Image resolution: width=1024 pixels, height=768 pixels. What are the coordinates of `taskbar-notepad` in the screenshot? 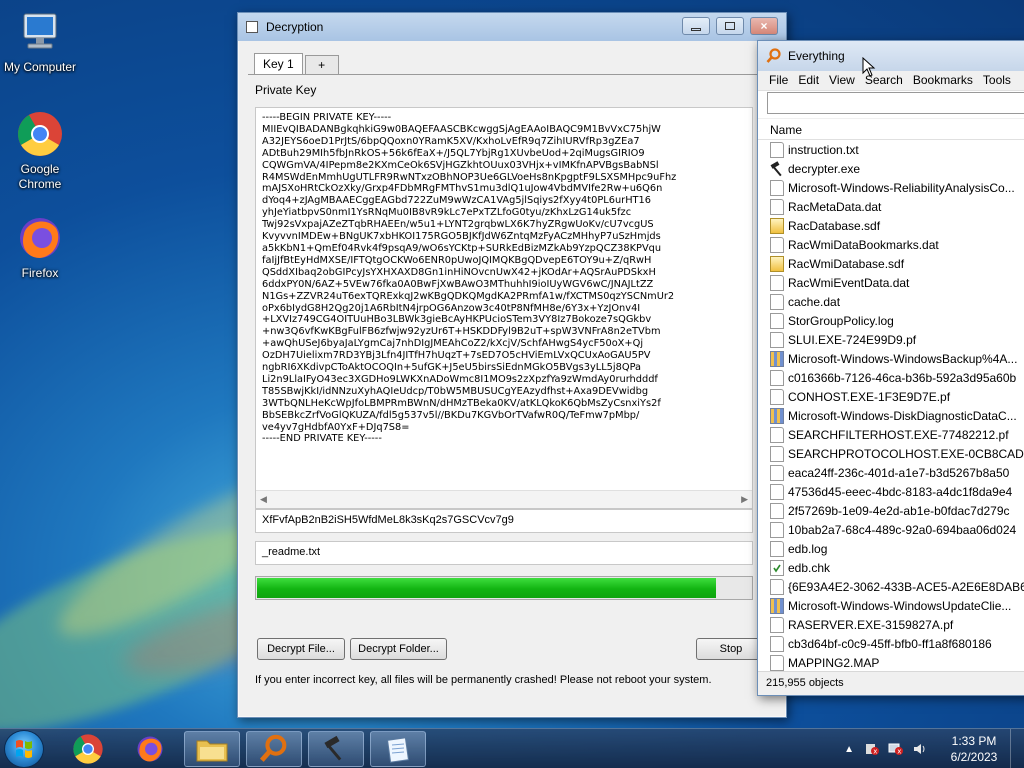 It's located at (398, 749).